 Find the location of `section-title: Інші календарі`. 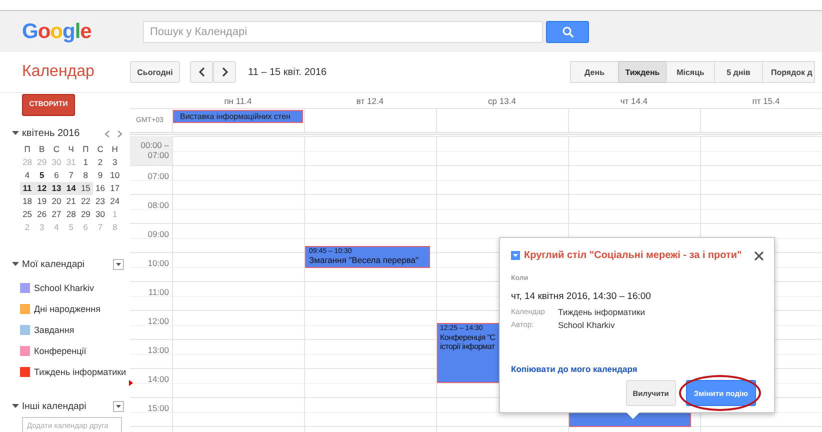

section-title: Інші календарі is located at coordinates (55, 406).